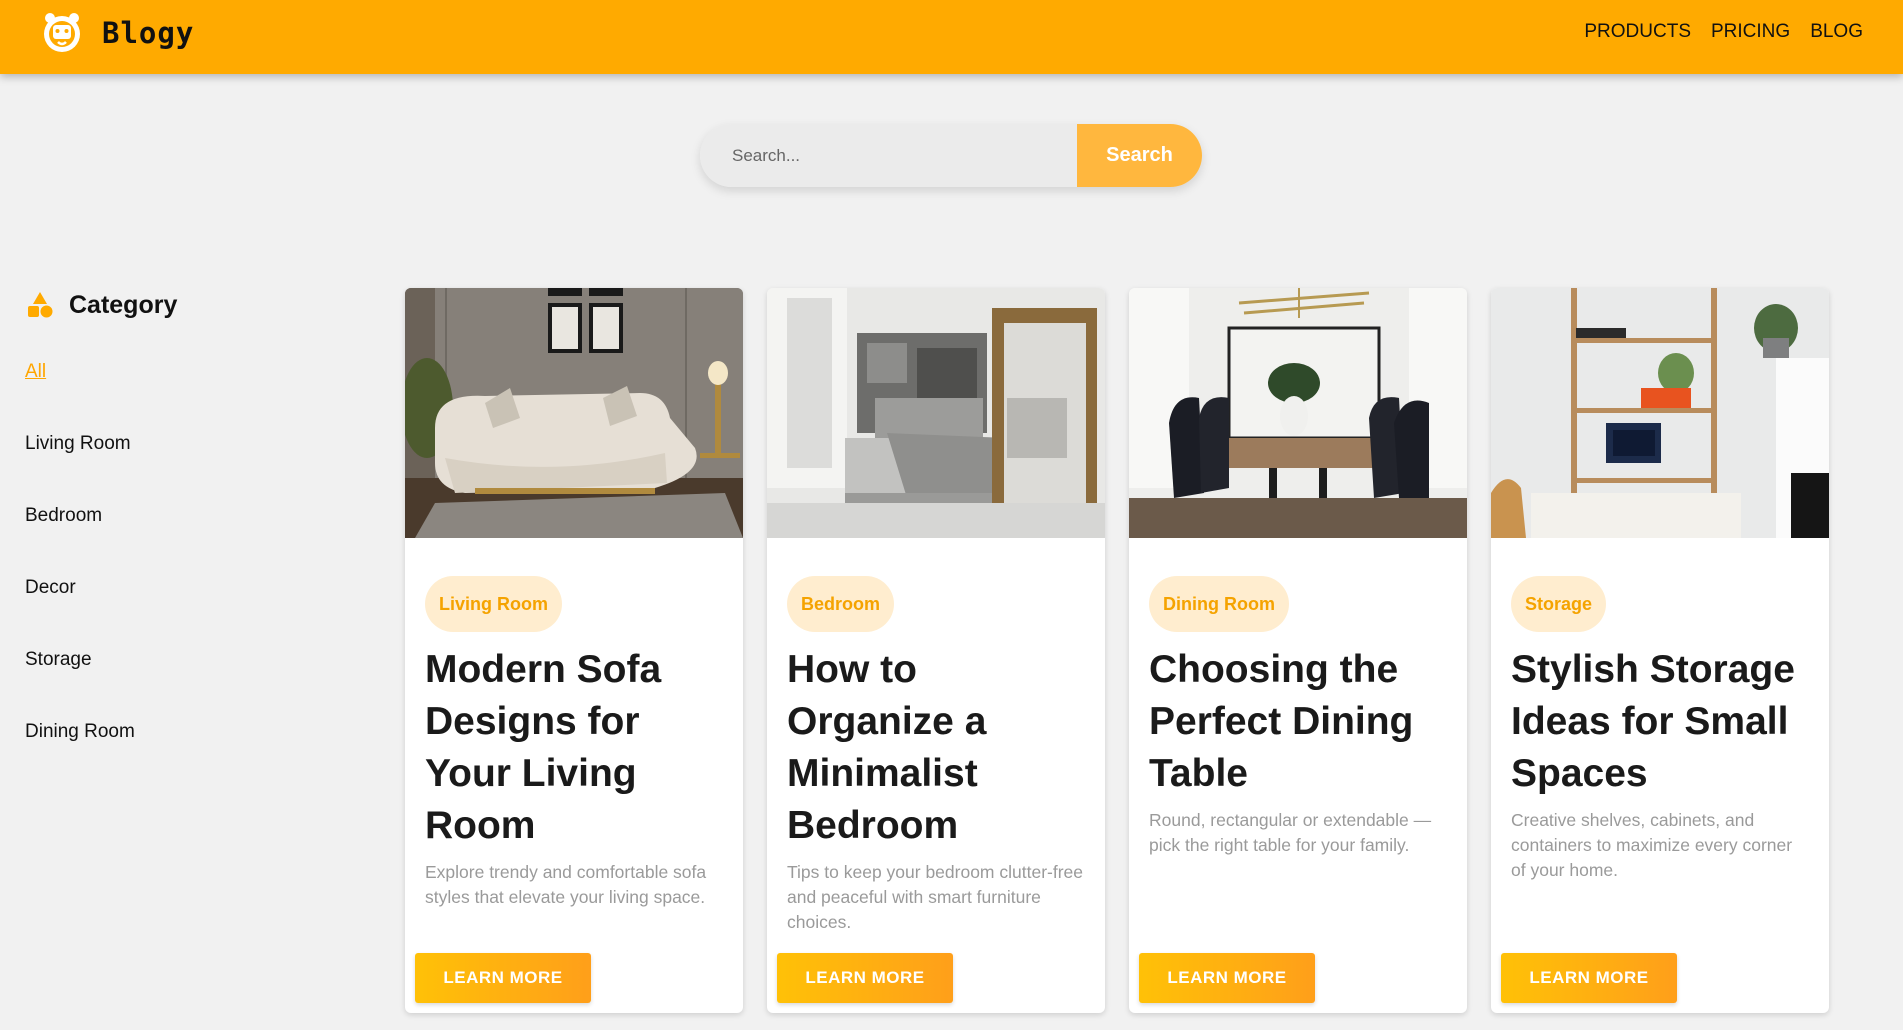 The height and width of the screenshot is (1030, 1903). I want to click on category-item-living-room: Living Room, so click(190, 468).